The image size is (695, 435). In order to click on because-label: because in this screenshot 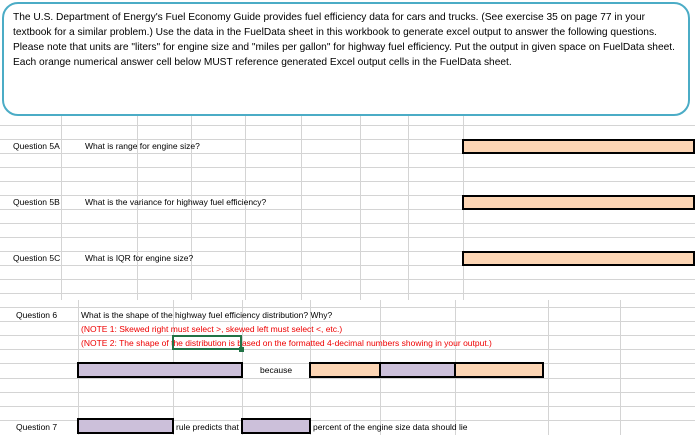, I will do `click(276, 370)`.